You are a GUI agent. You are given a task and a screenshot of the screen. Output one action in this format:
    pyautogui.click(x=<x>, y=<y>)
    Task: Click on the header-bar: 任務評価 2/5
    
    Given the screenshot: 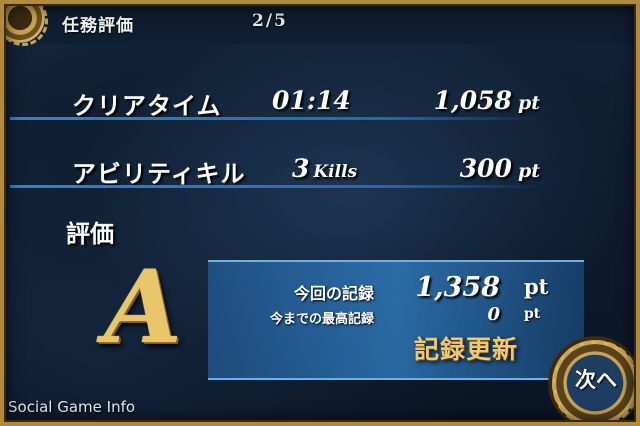 What is the action you would take?
    pyautogui.click(x=320, y=23)
    